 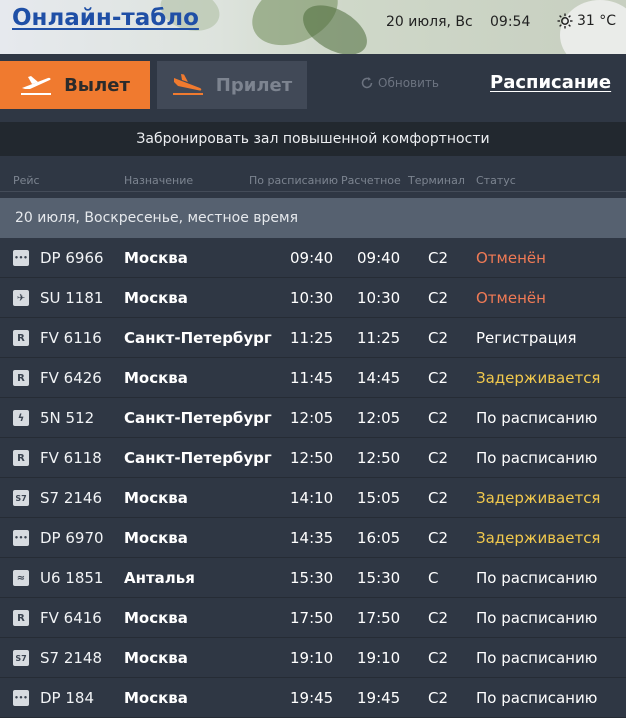 What do you see at coordinates (97, 85) in the screenshot?
I see `departures-tab-label: Вылет` at bounding box center [97, 85].